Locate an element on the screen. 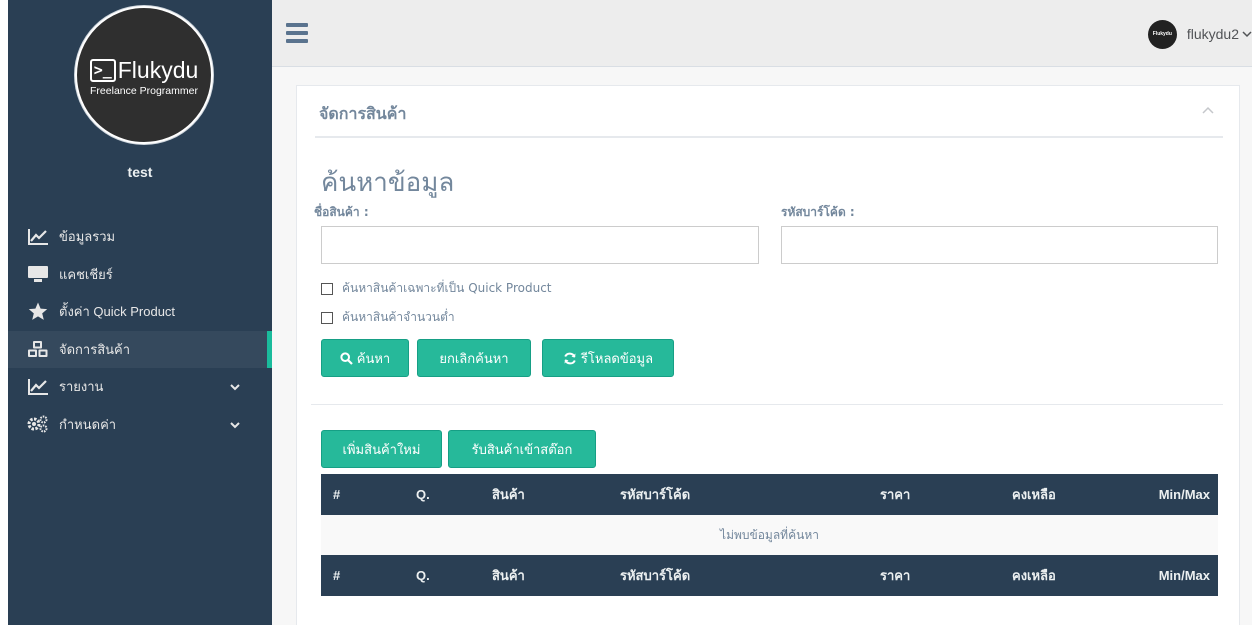 The image size is (1252, 625). receive-stock-label: รับสินค้าเข้าสต๊อก is located at coordinates (522, 450).